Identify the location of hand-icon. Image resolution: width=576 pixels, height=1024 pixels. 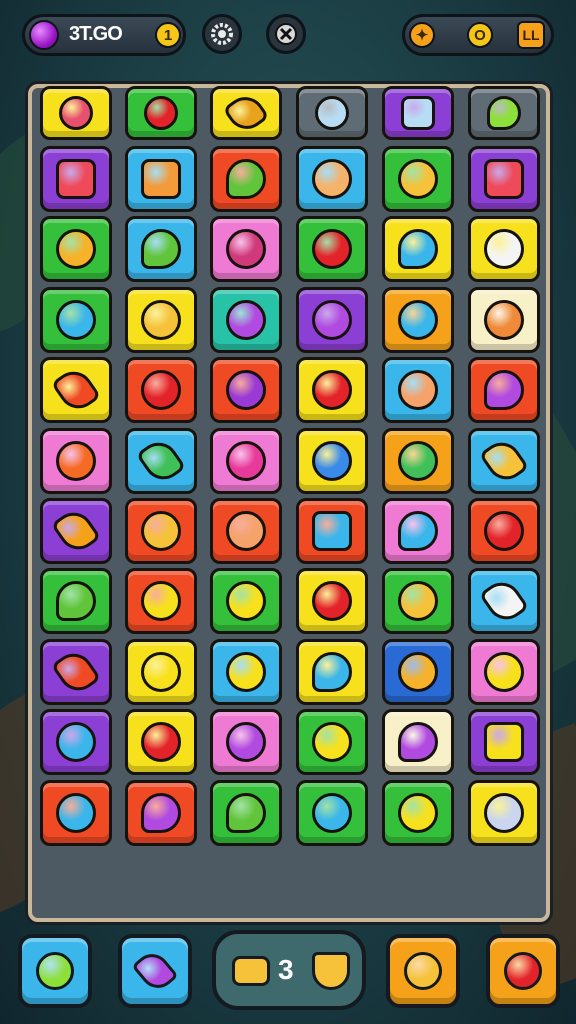
(418, 319).